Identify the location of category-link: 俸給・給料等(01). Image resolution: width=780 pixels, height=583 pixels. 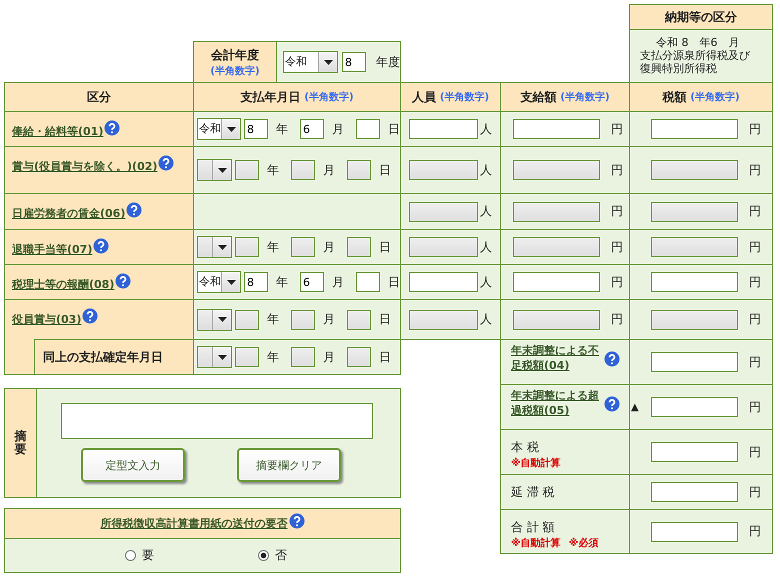
(58, 131).